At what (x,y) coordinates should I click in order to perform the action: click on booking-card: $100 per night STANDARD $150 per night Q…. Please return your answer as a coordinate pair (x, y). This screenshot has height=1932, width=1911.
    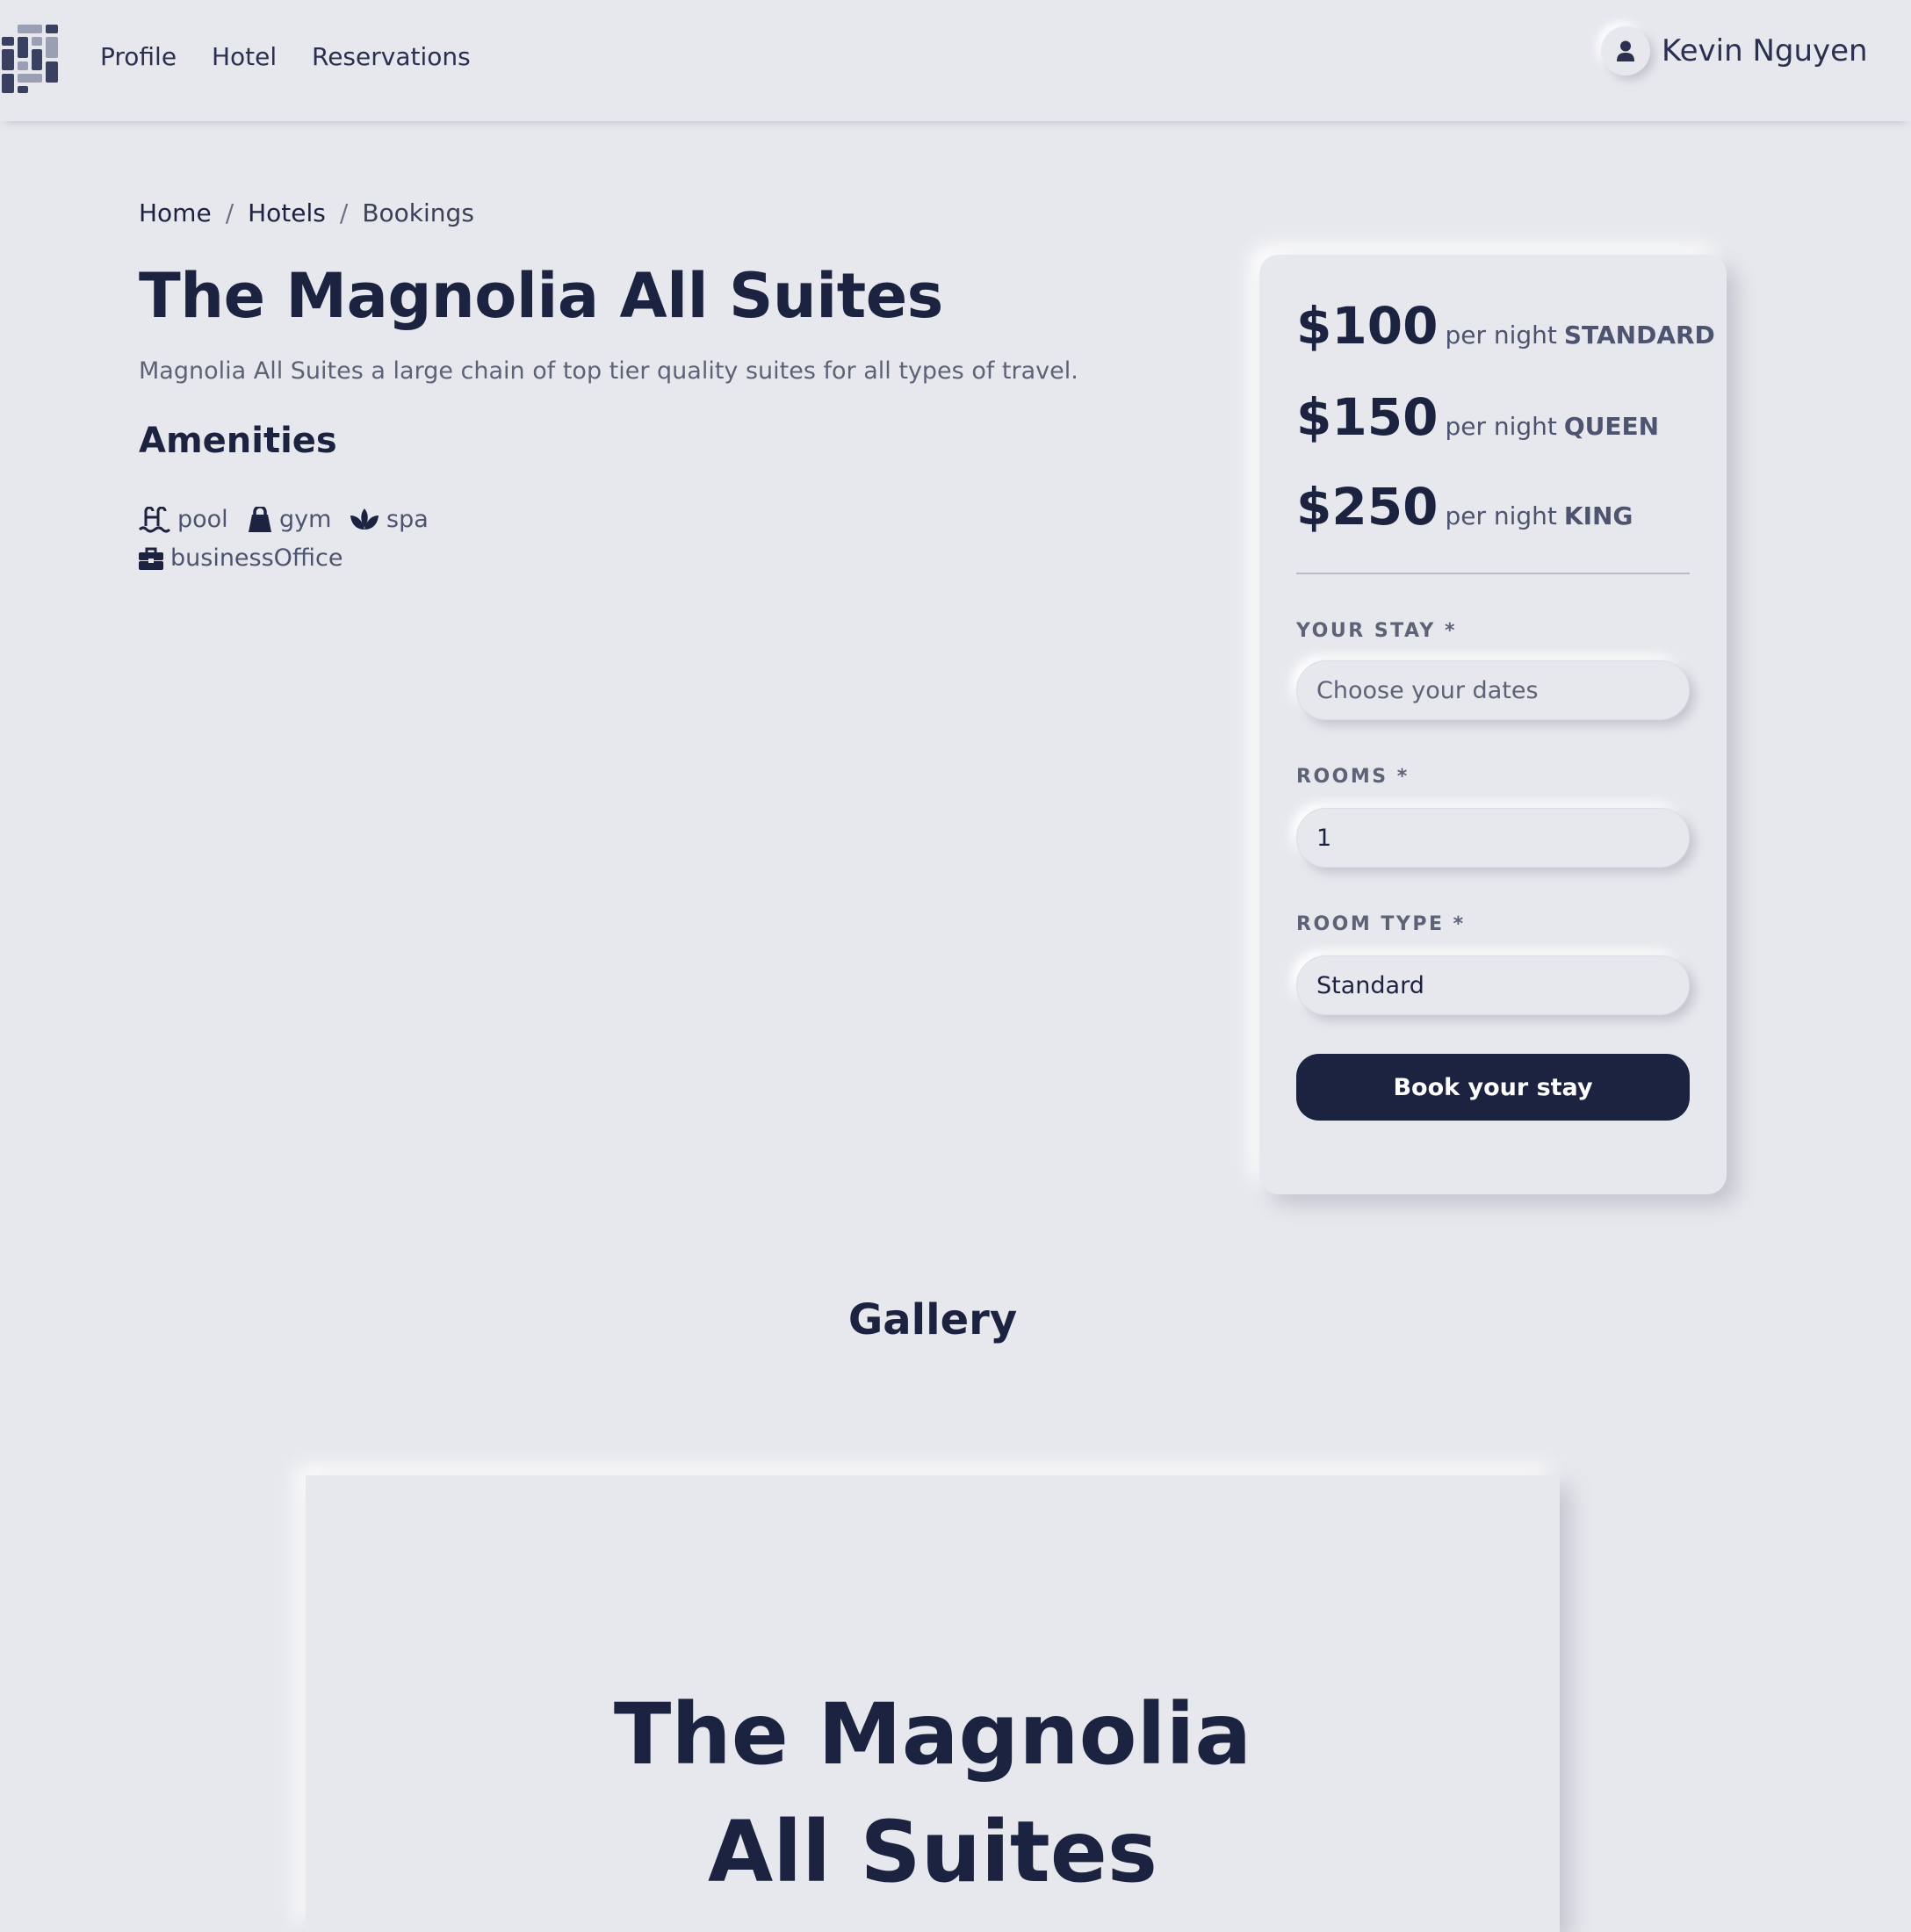
    Looking at the image, I should click on (1493, 724).